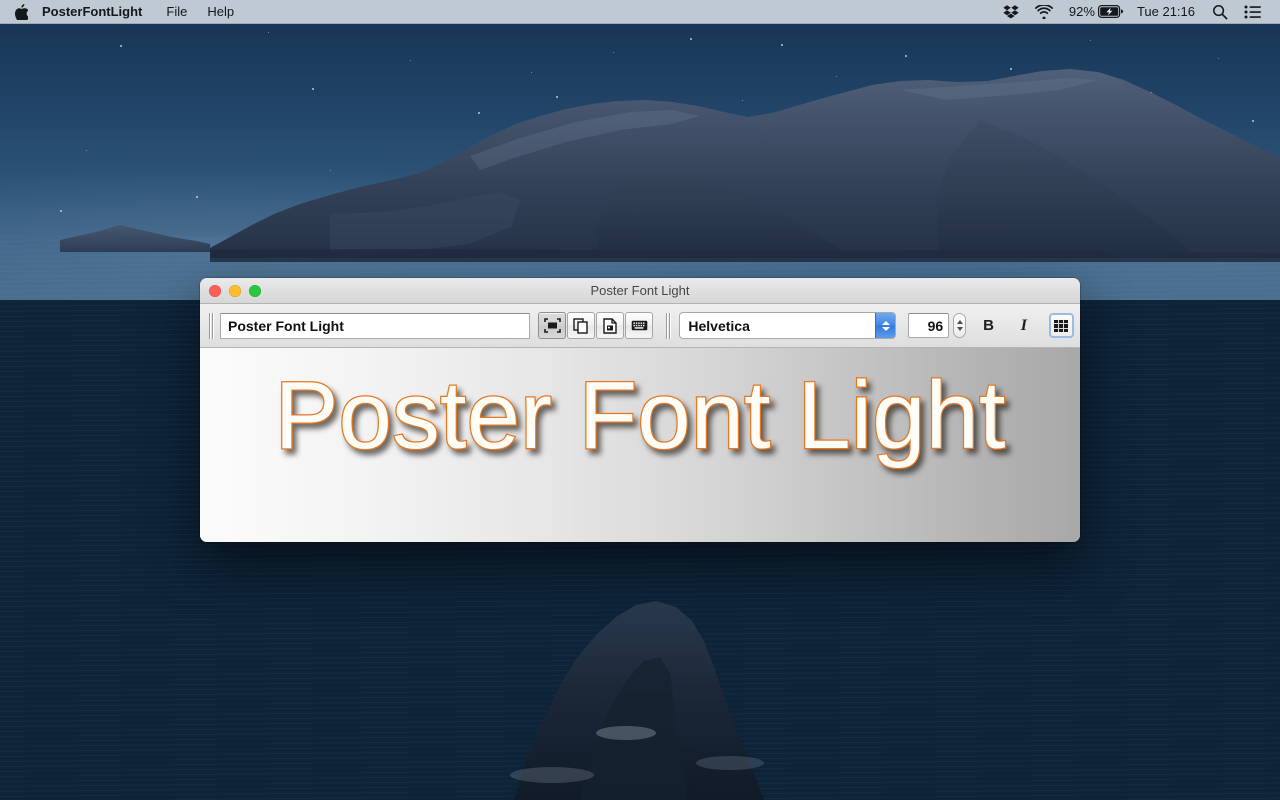 The width and height of the screenshot is (1280, 800). I want to click on font-size-input: 96, so click(929, 325).